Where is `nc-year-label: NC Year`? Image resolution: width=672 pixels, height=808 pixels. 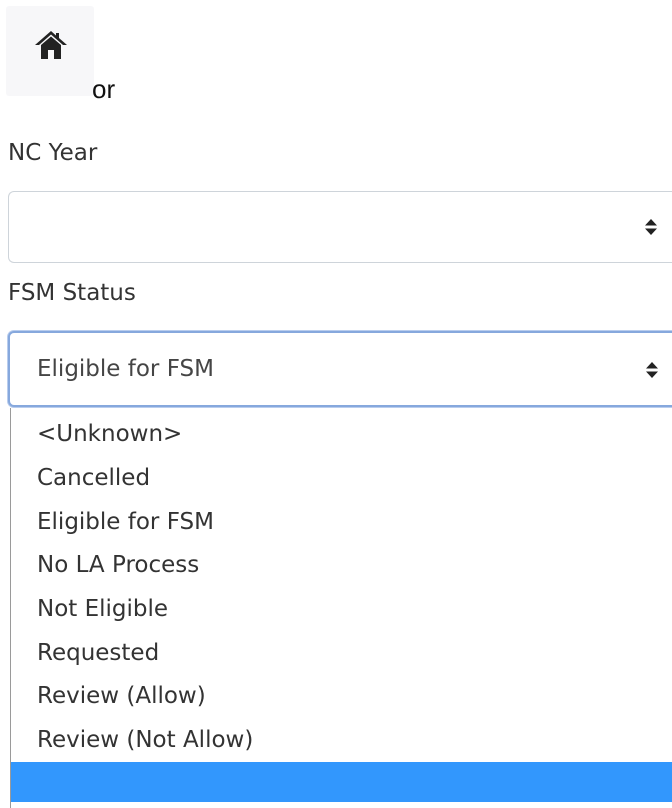
nc-year-label: NC Year is located at coordinates (53, 153).